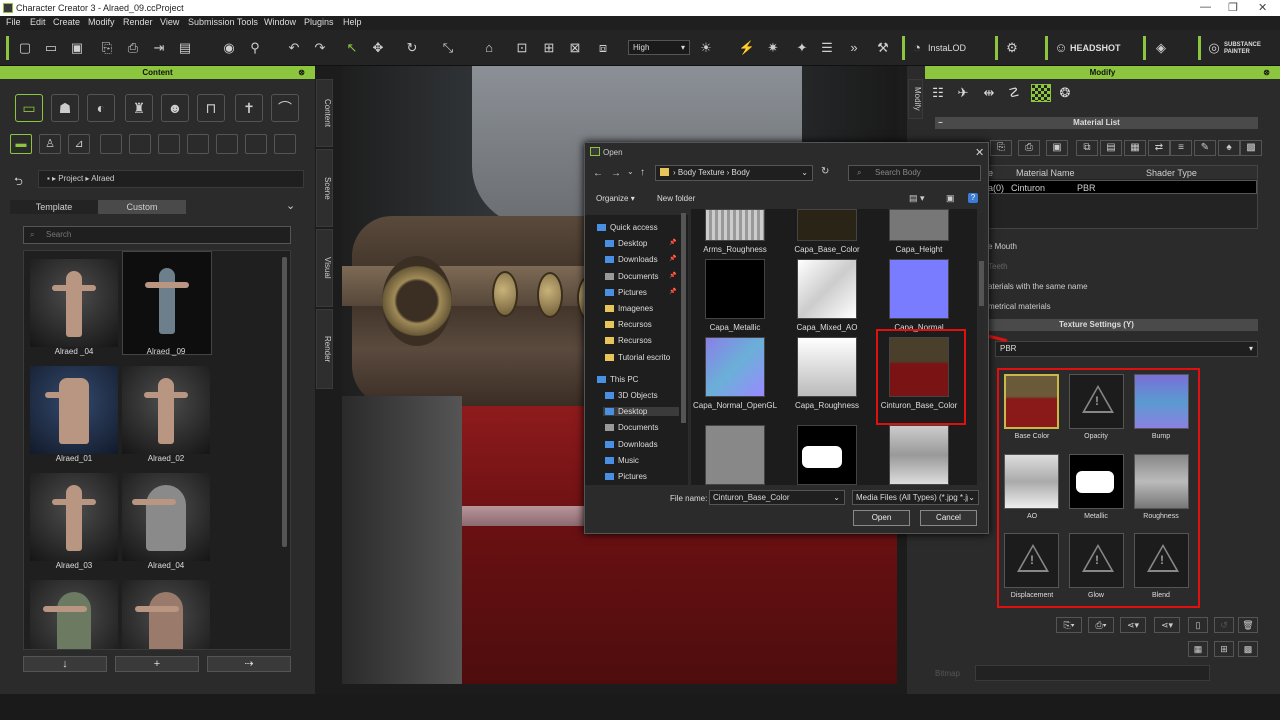  Describe the element at coordinates (157, 664) in the screenshot. I see `add-button: +` at that location.